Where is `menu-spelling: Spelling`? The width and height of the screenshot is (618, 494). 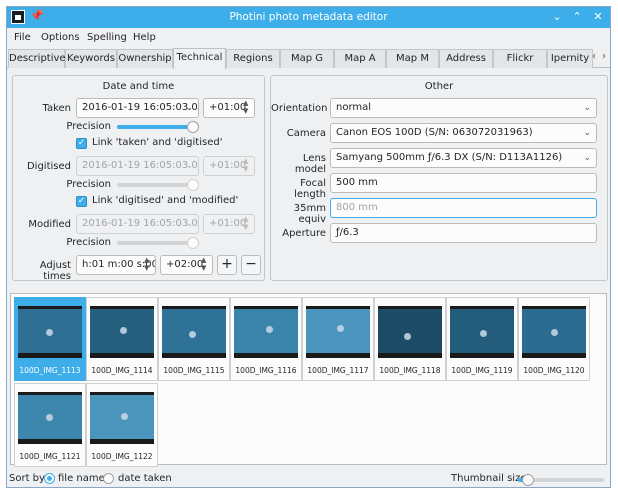 menu-spelling: Spelling is located at coordinates (107, 37).